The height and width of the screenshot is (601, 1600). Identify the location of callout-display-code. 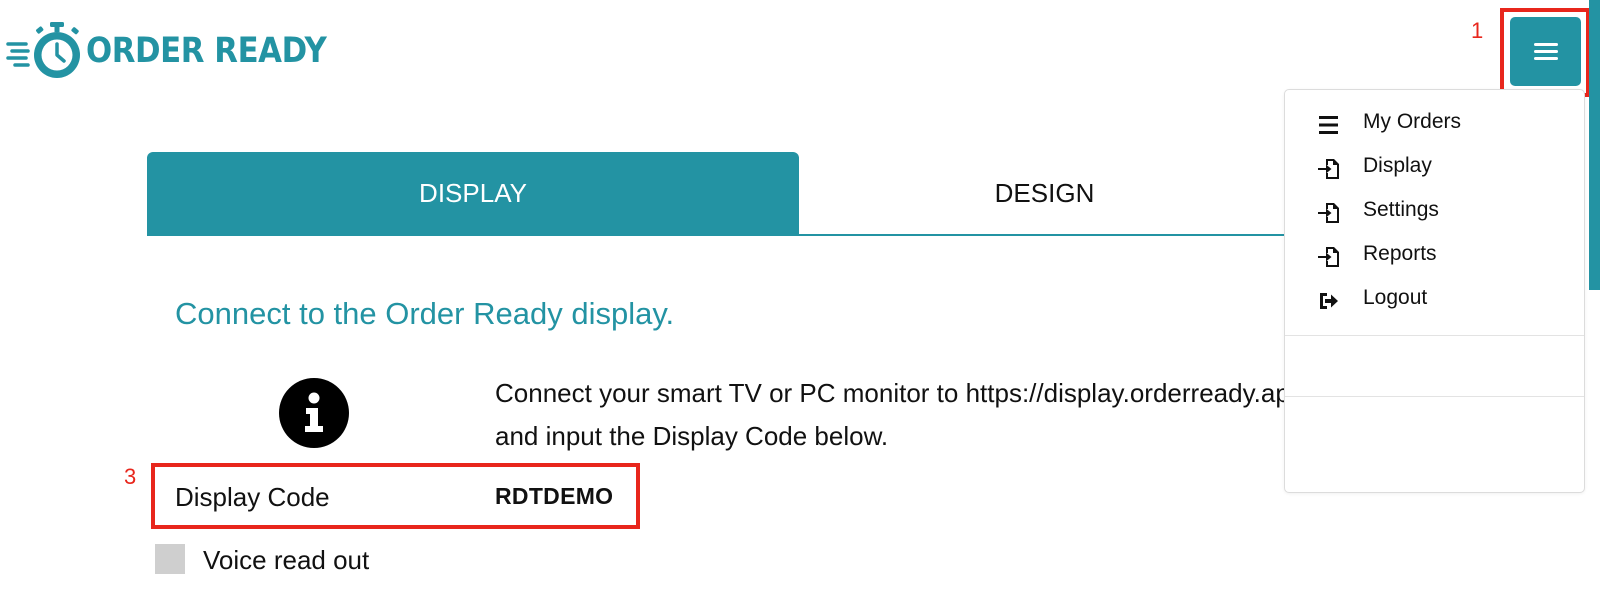
(395, 496).